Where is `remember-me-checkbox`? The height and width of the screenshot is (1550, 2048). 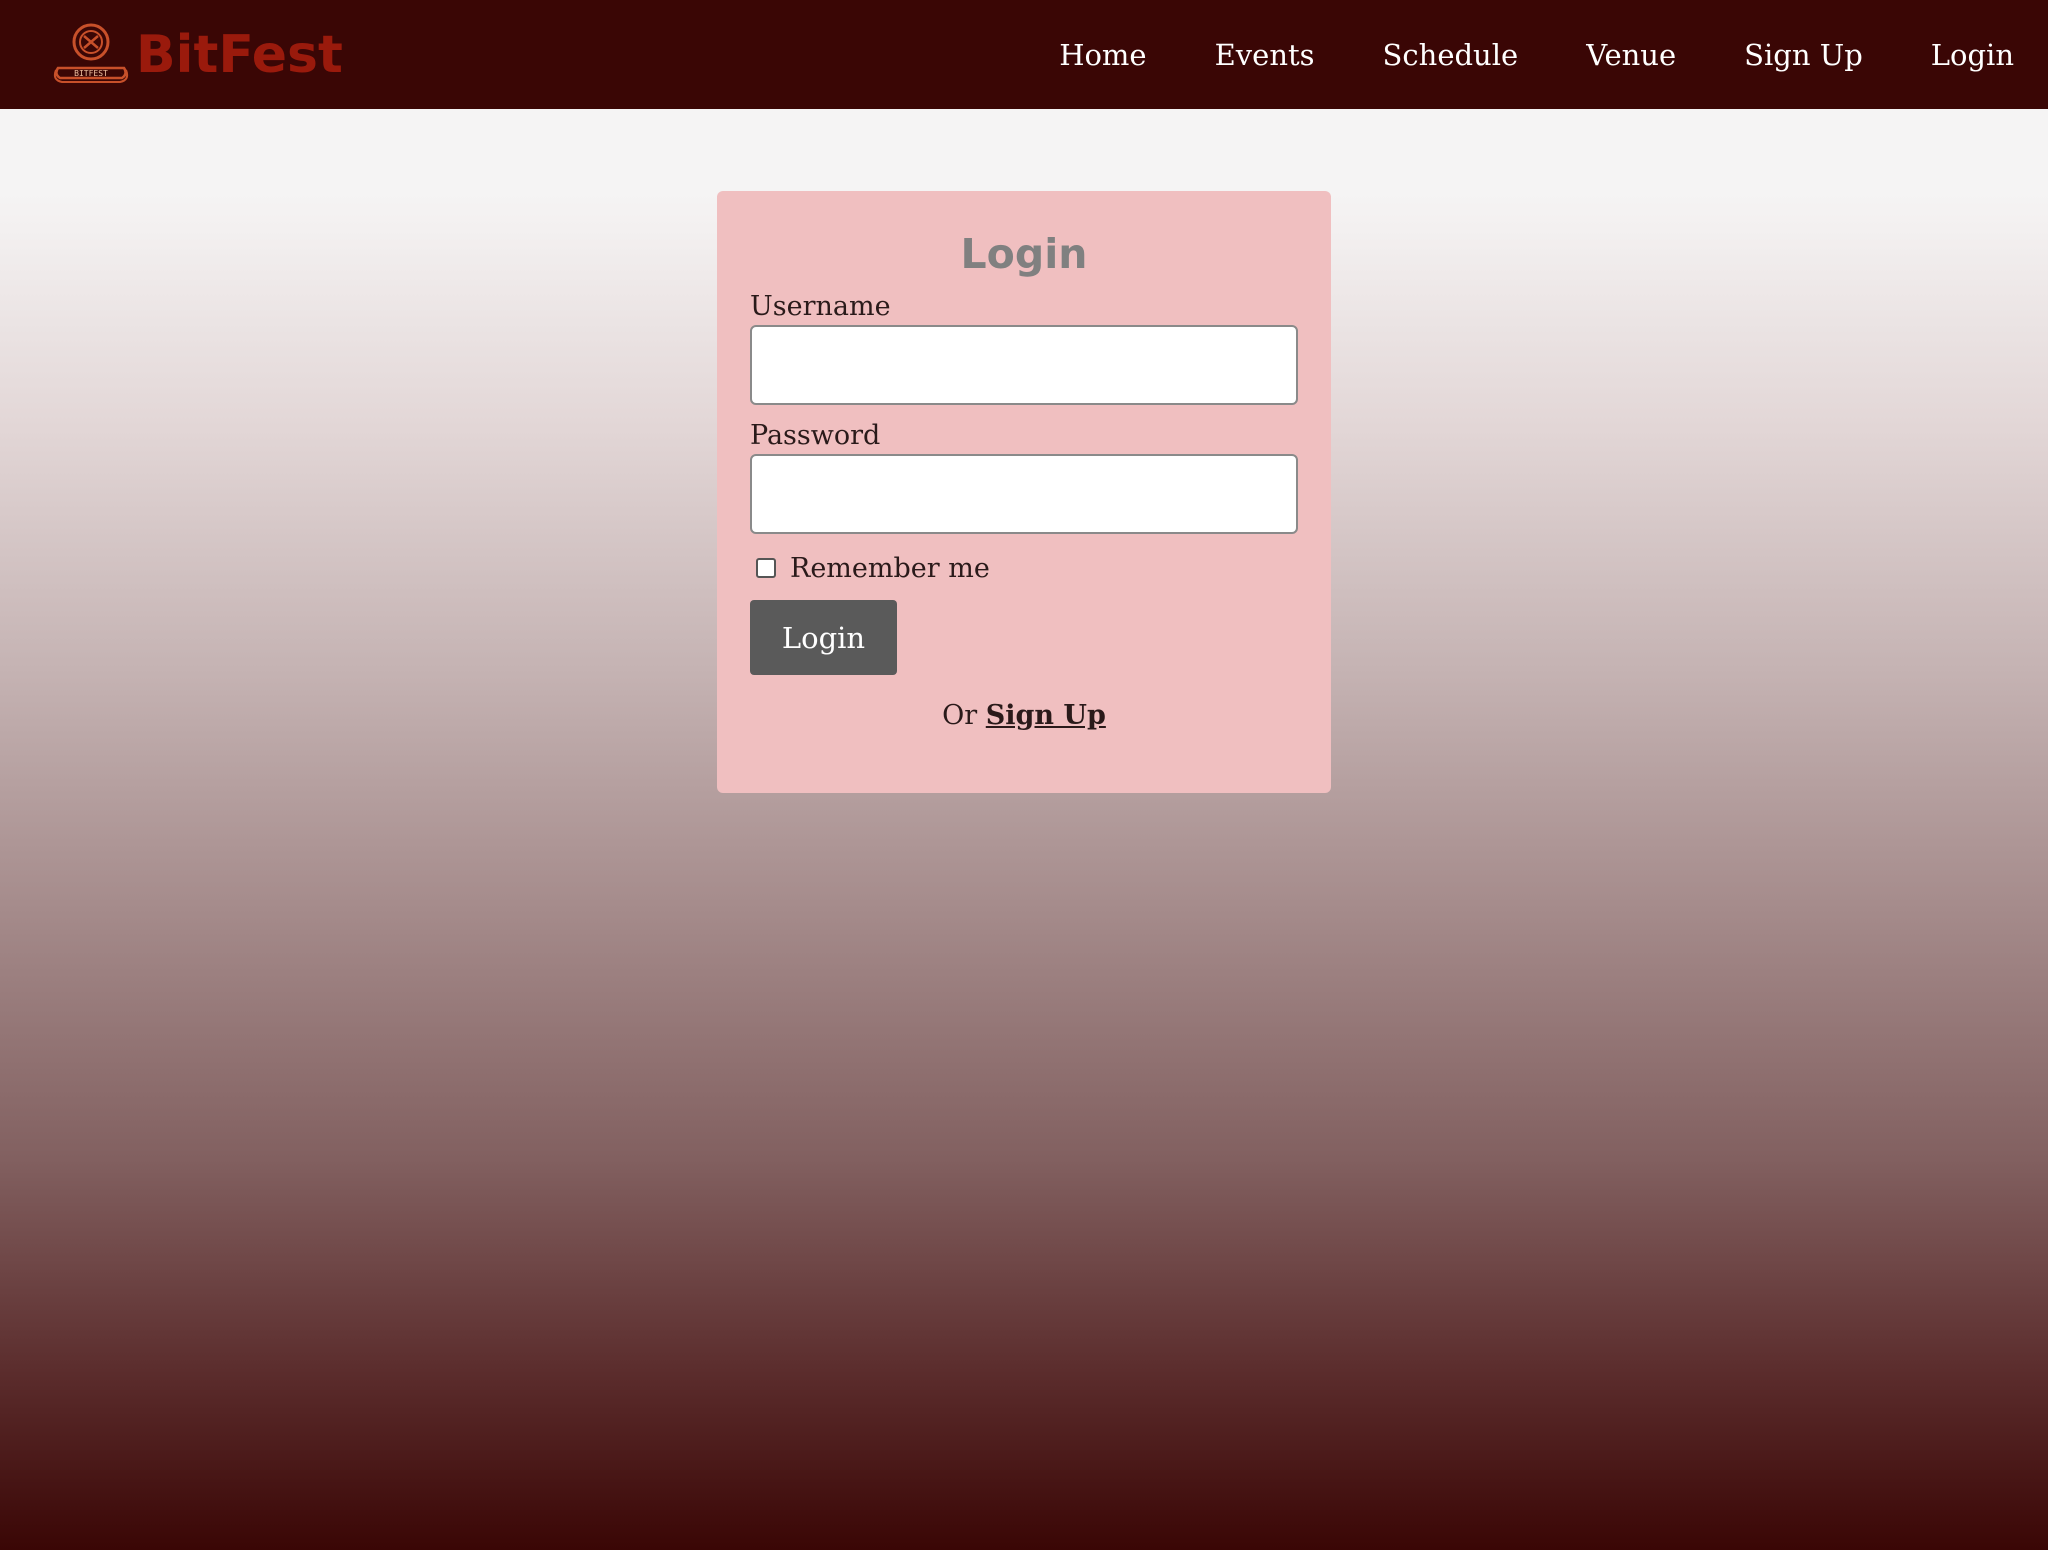 remember-me-checkbox is located at coordinates (766, 568).